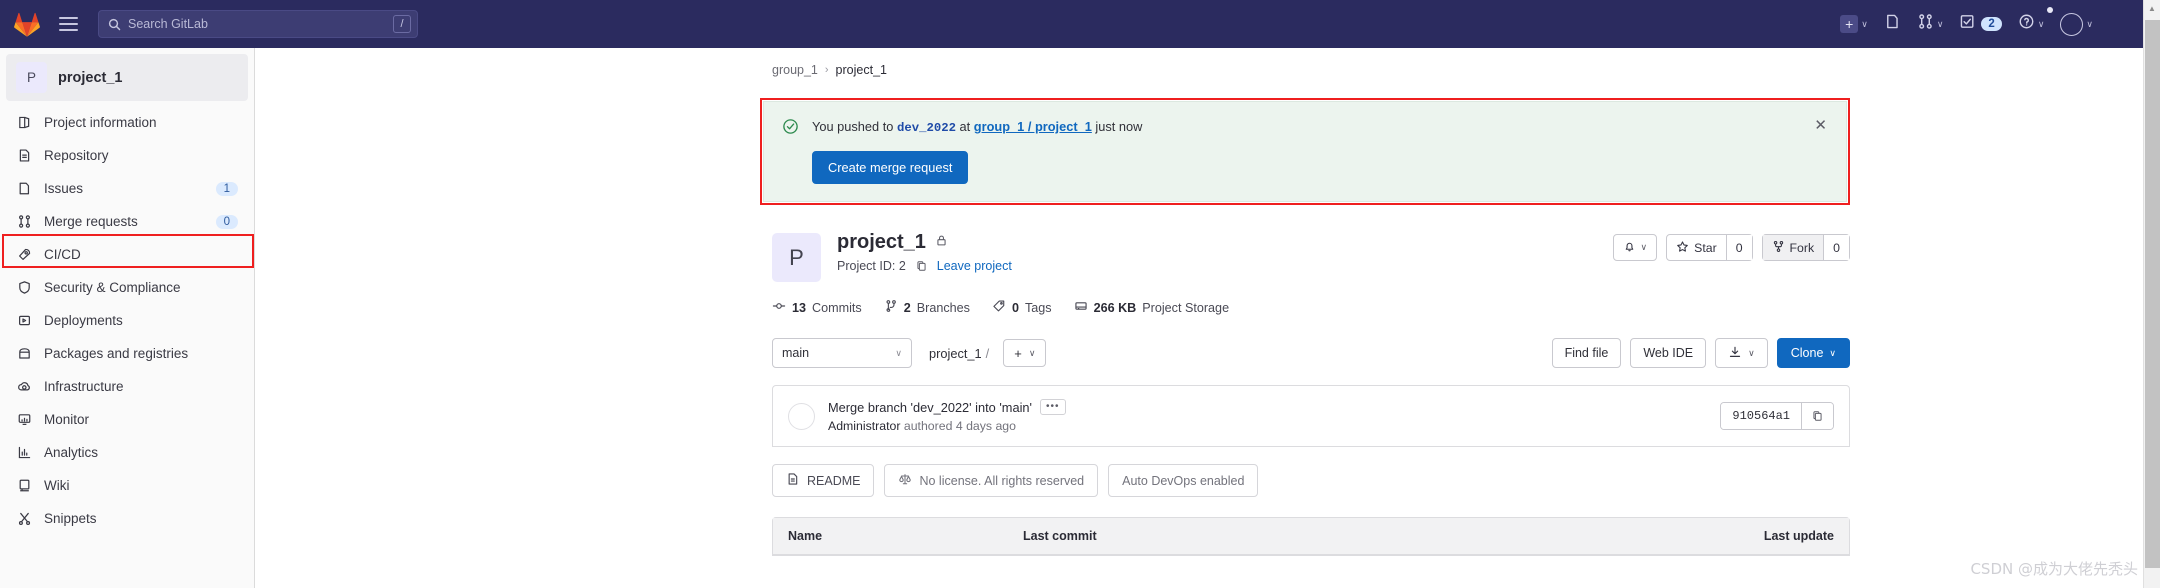  What do you see at coordinates (1052, 407) in the screenshot?
I see `commit-description-toggle: •••` at bounding box center [1052, 407].